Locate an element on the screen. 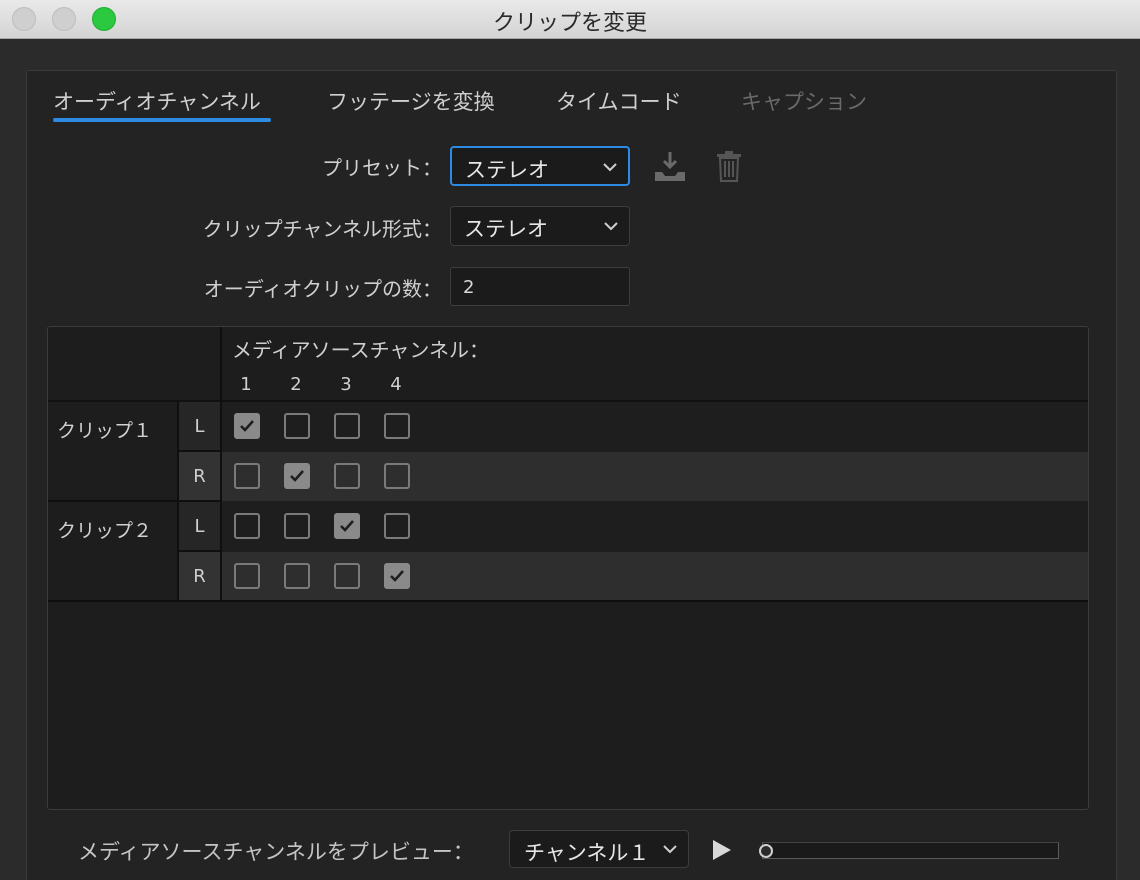  column-header: 4 is located at coordinates (396, 384).